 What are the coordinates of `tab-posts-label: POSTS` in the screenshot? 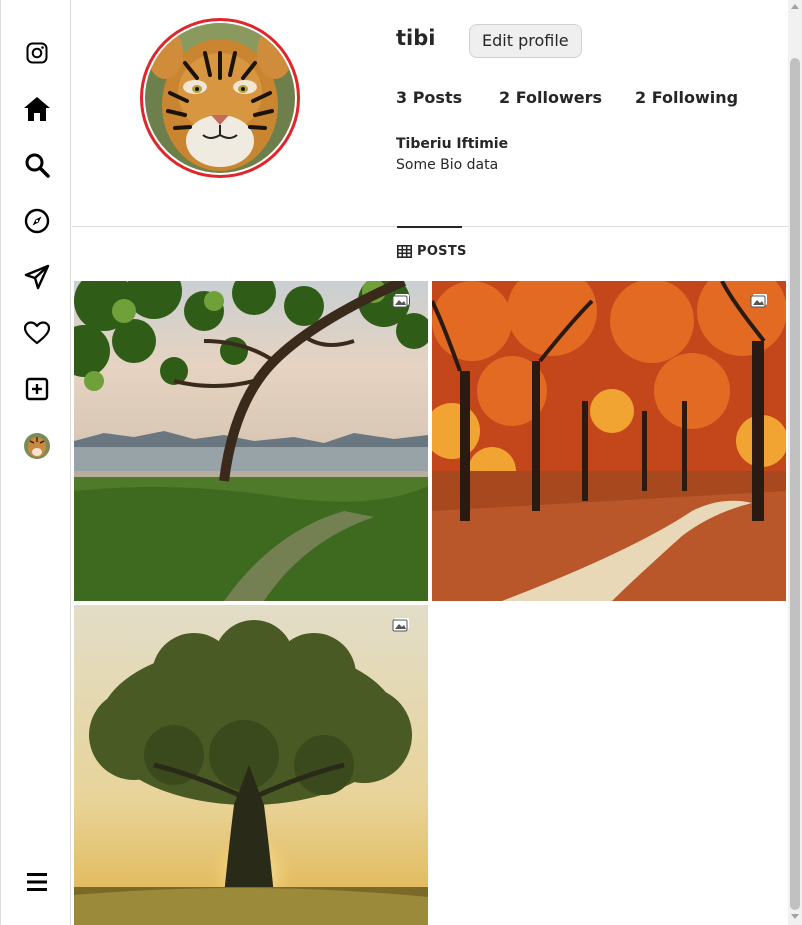 It's located at (442, 251).